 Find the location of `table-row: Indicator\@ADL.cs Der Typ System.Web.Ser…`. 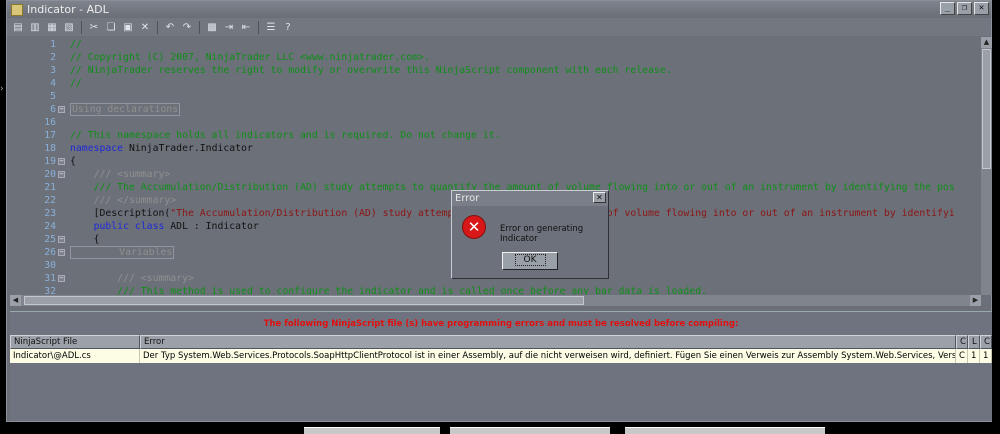

table-row: Indicator\@ADL.cs Der Typ System.Web.Ser… is located at coordinates (501, 356).